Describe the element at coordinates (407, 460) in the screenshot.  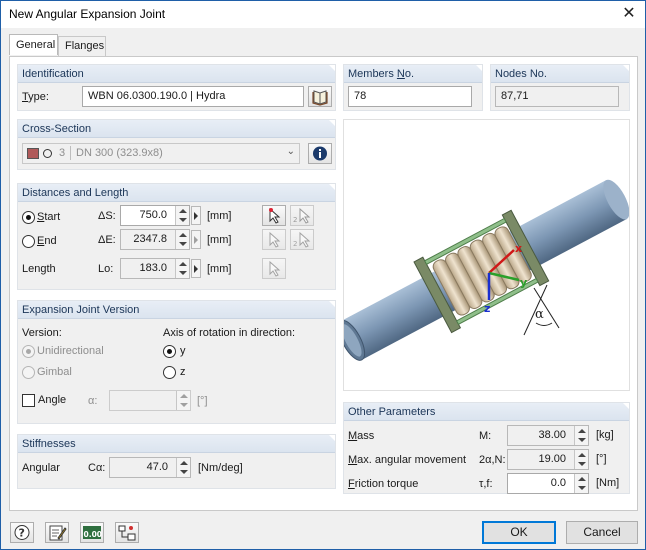
I see `max-angular-label: Max. angular movement` at that location.